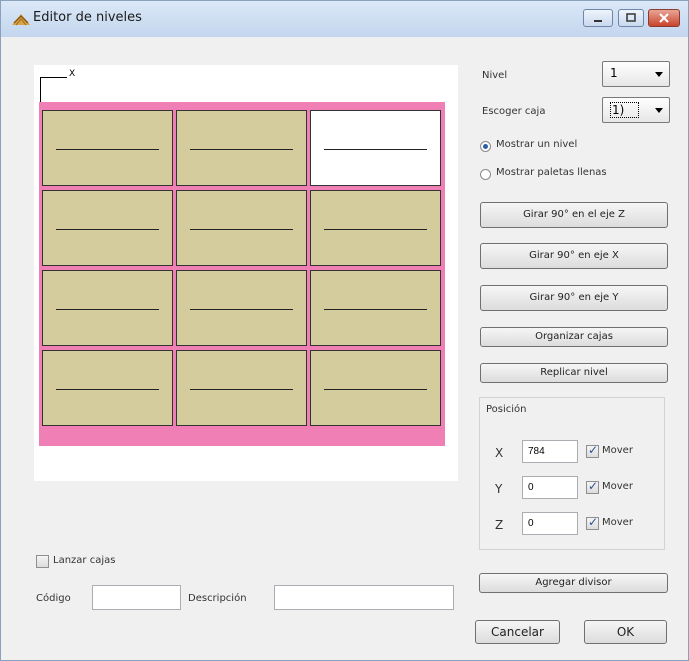 The height and width of the screenshot is (661, 689). I want to click on replicate-level-button: Replicar nivel, so click(574, 373).